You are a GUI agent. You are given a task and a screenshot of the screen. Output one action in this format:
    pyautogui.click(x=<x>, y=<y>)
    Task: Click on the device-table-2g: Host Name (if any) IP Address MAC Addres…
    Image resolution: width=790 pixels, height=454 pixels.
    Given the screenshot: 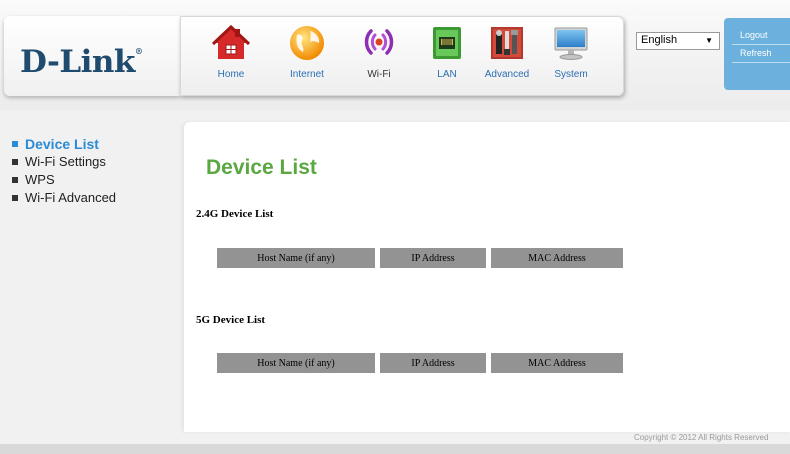 What is the action you would take?
    pyautogui.click(x=420, y=258)
    